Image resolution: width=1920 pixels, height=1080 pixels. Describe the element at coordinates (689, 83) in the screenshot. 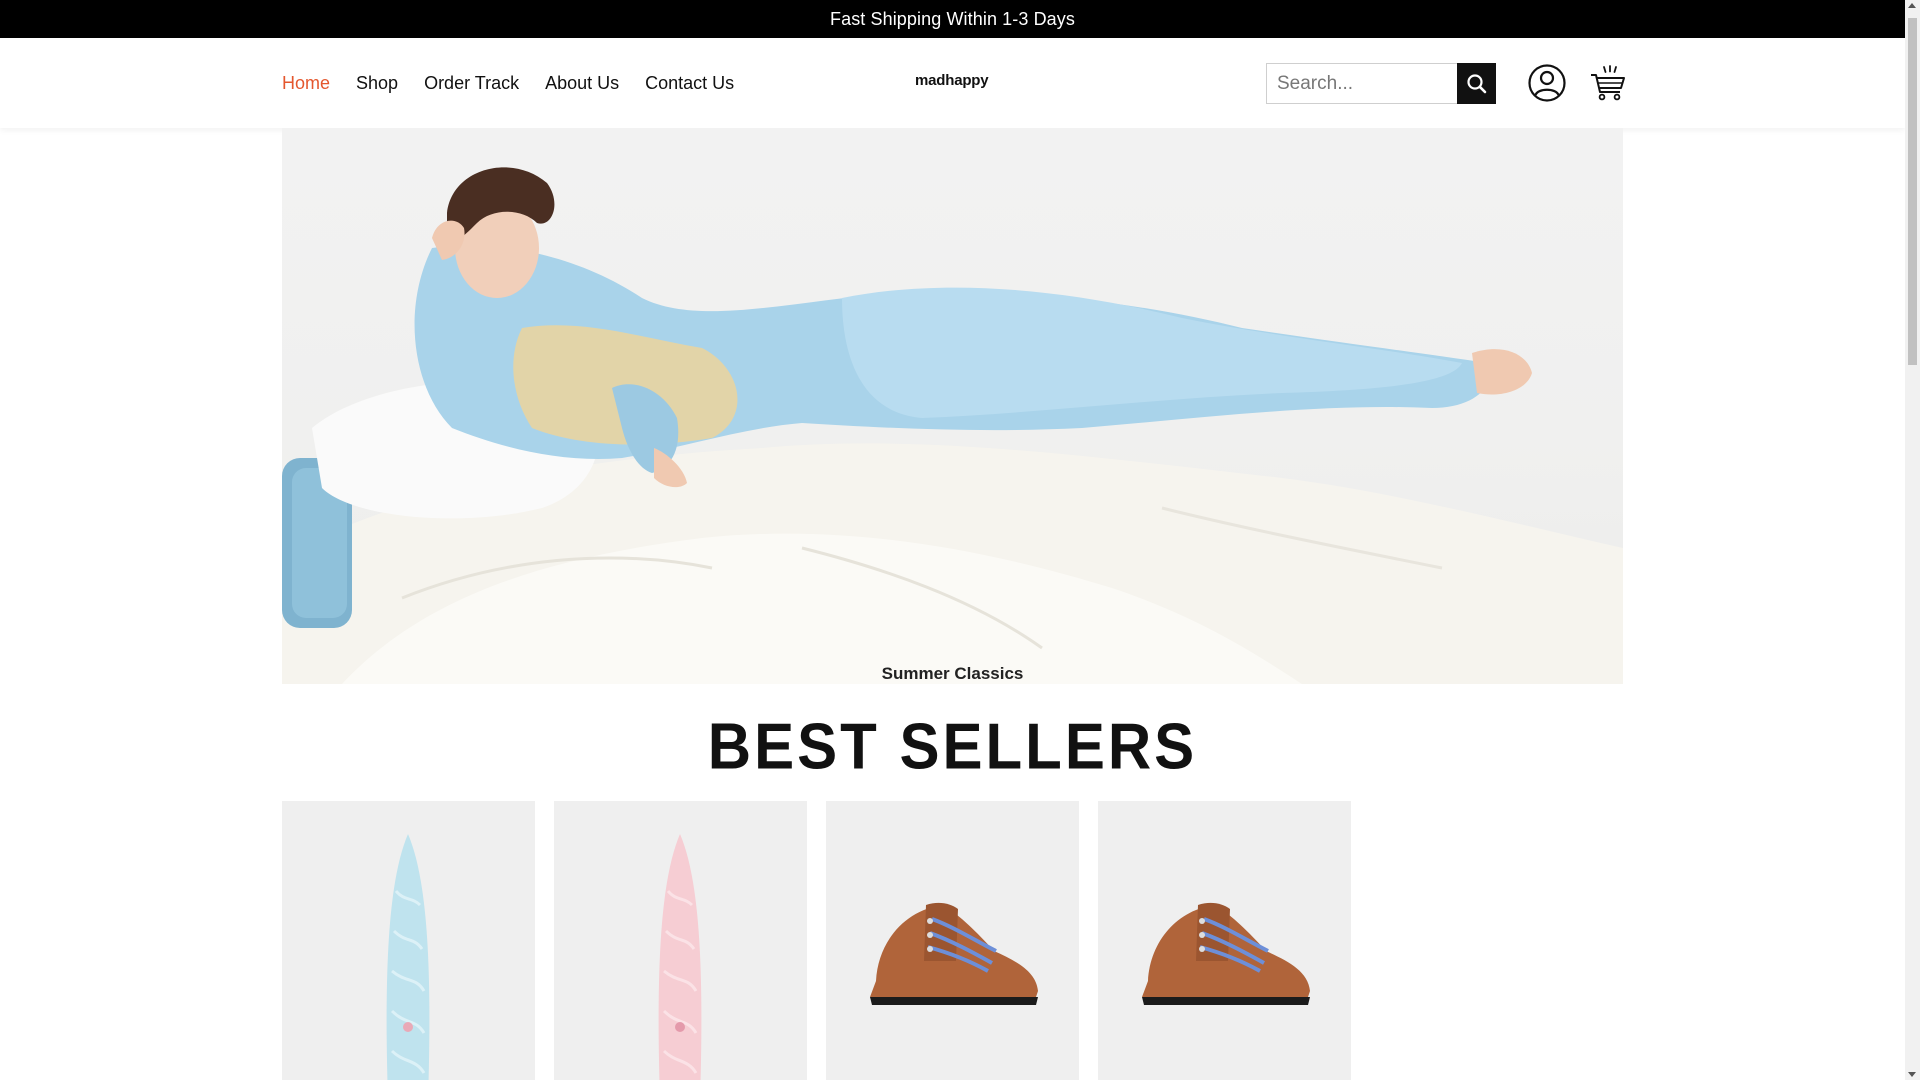

I see `nav-item-contact-us: Contact Us` at that location.